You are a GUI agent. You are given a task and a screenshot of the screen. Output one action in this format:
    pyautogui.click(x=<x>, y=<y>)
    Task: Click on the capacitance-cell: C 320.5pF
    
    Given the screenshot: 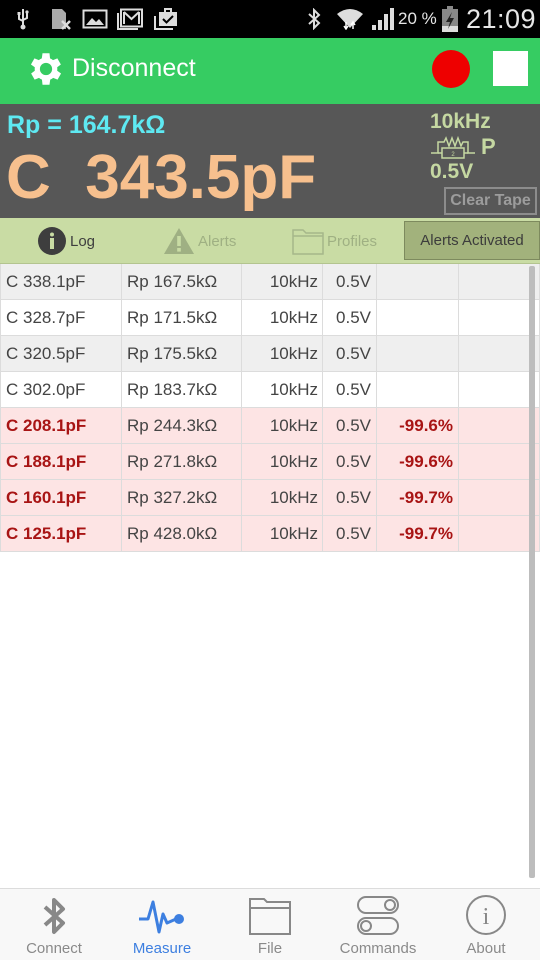 What is the action you would take?
    pyautogui.click(x=61, y=354)
    